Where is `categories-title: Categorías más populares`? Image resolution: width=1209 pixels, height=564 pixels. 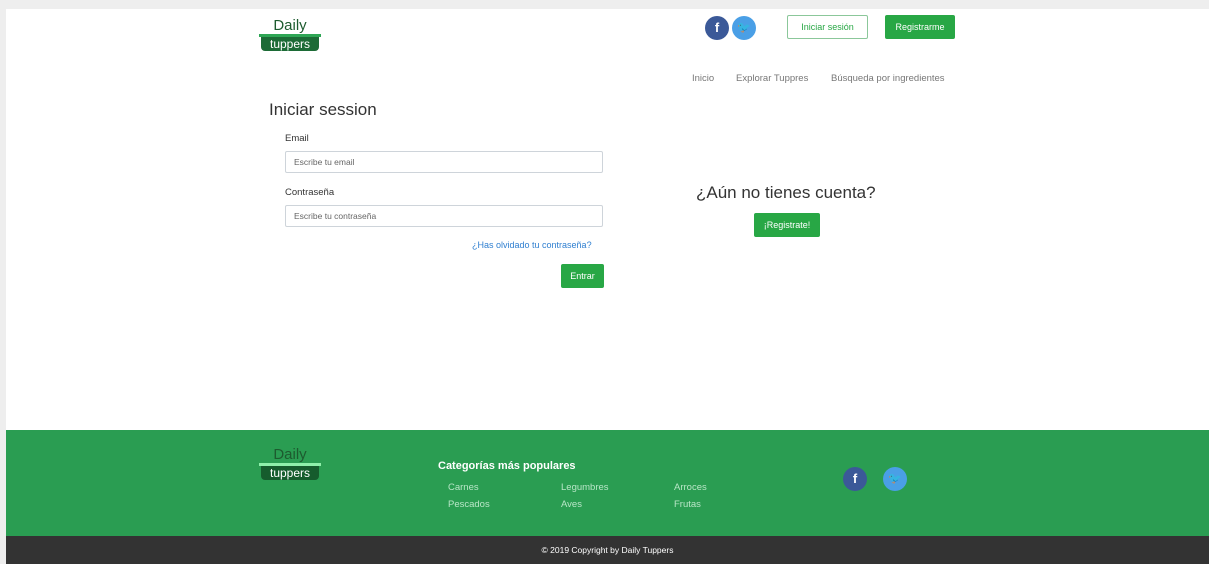
categories-title: Categorías más populares is located at coordinates (507, 466).